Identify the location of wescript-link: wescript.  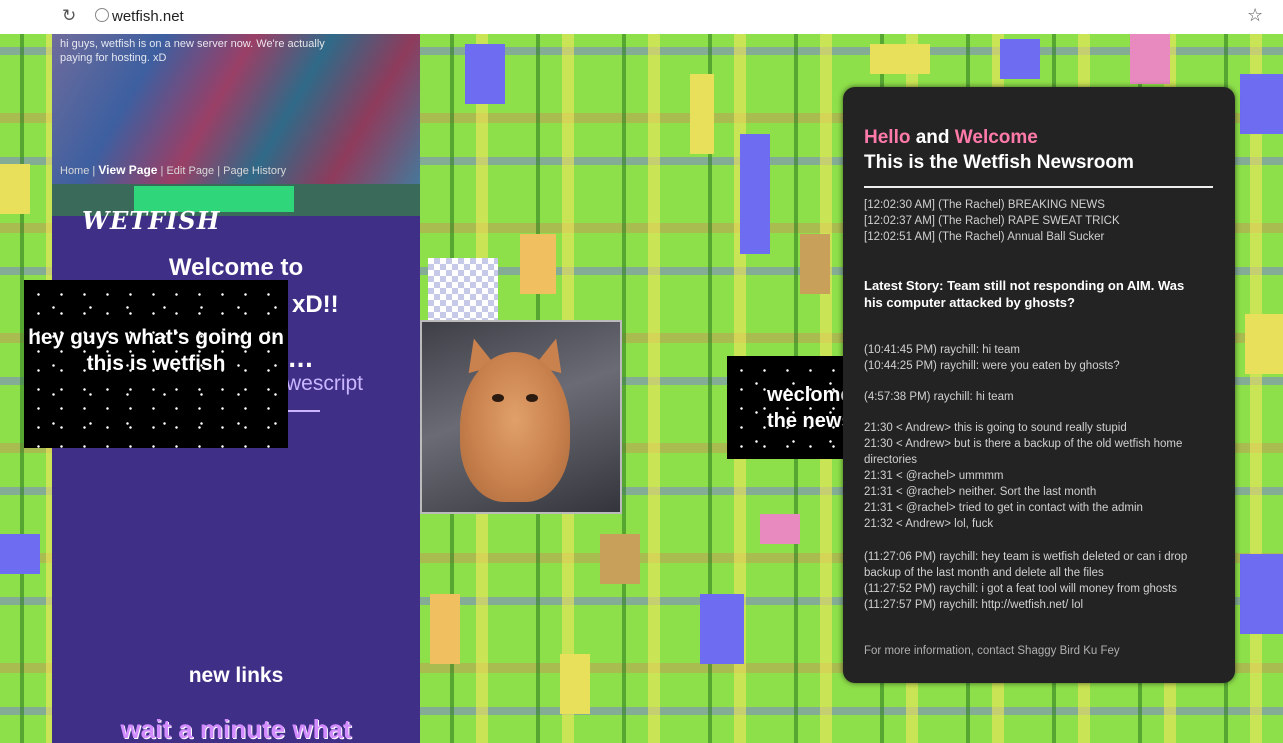
(324, 384).